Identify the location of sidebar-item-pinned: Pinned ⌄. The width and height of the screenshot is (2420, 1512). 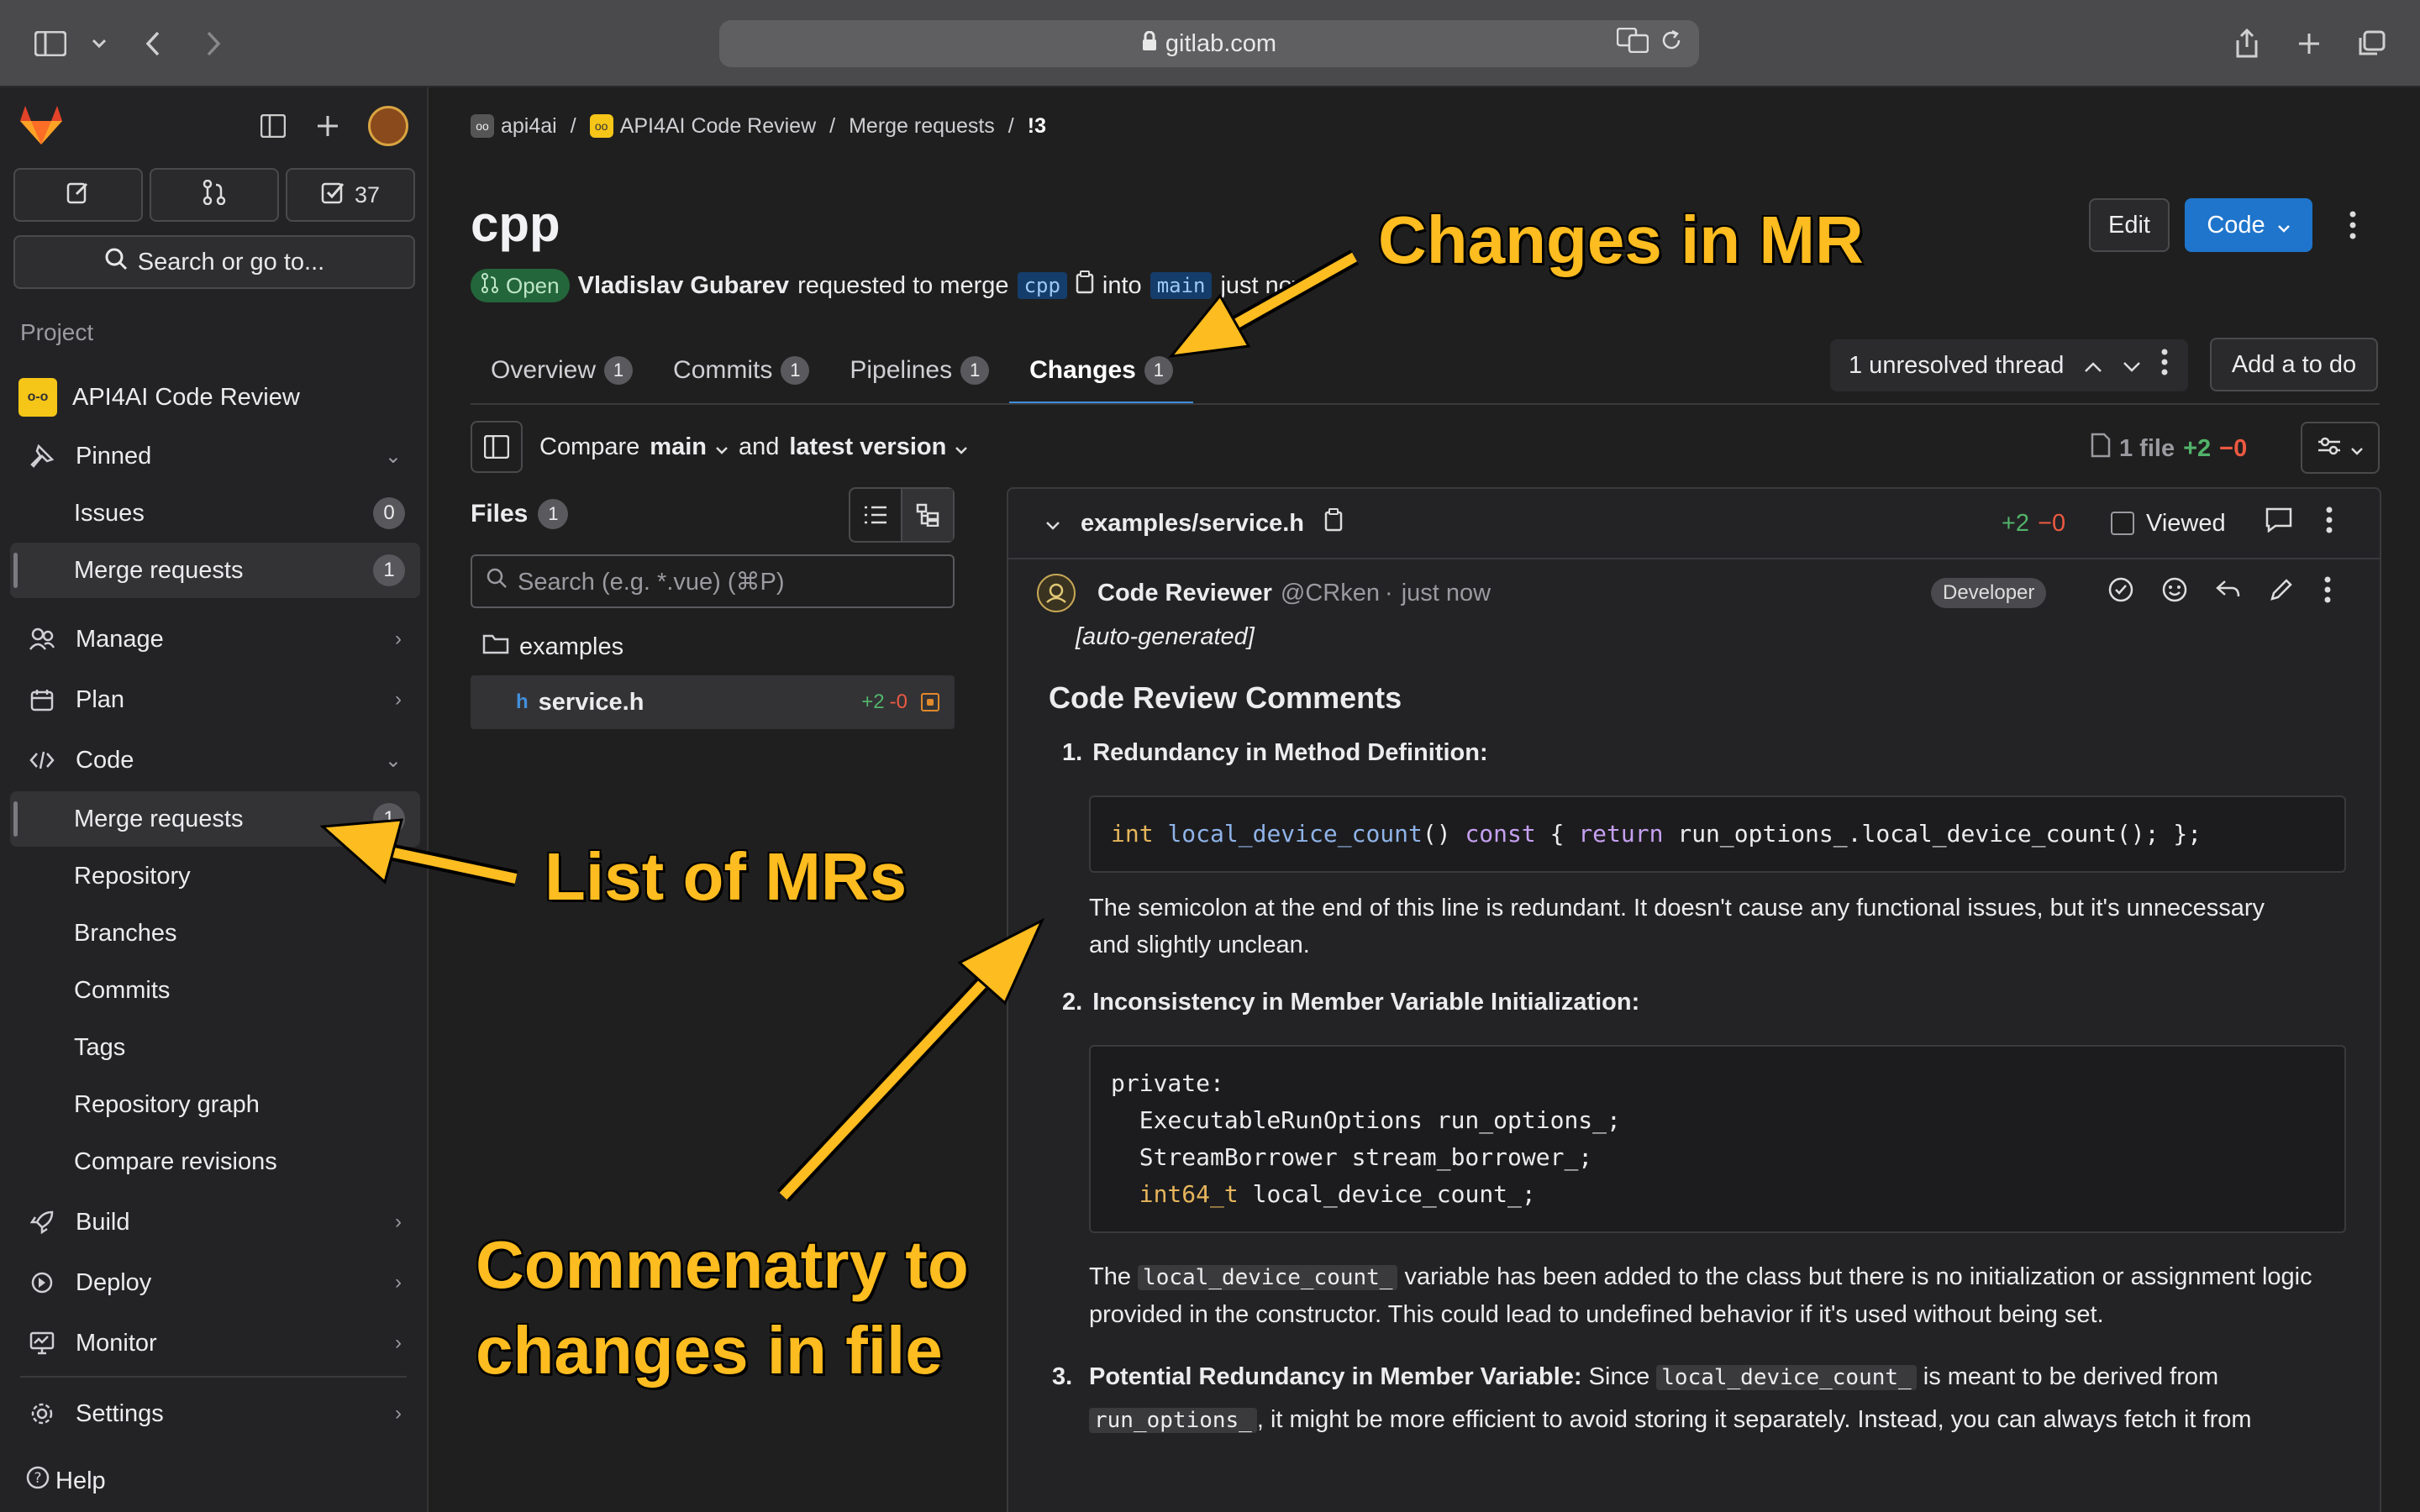
(210, 456).